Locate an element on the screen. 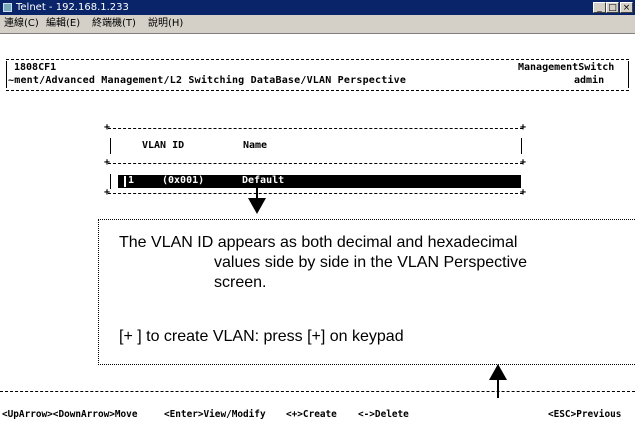 The width and height of the screenshot is (635, 437). menu-terminal: 終端機(T) is located at coordinates (114, 24).